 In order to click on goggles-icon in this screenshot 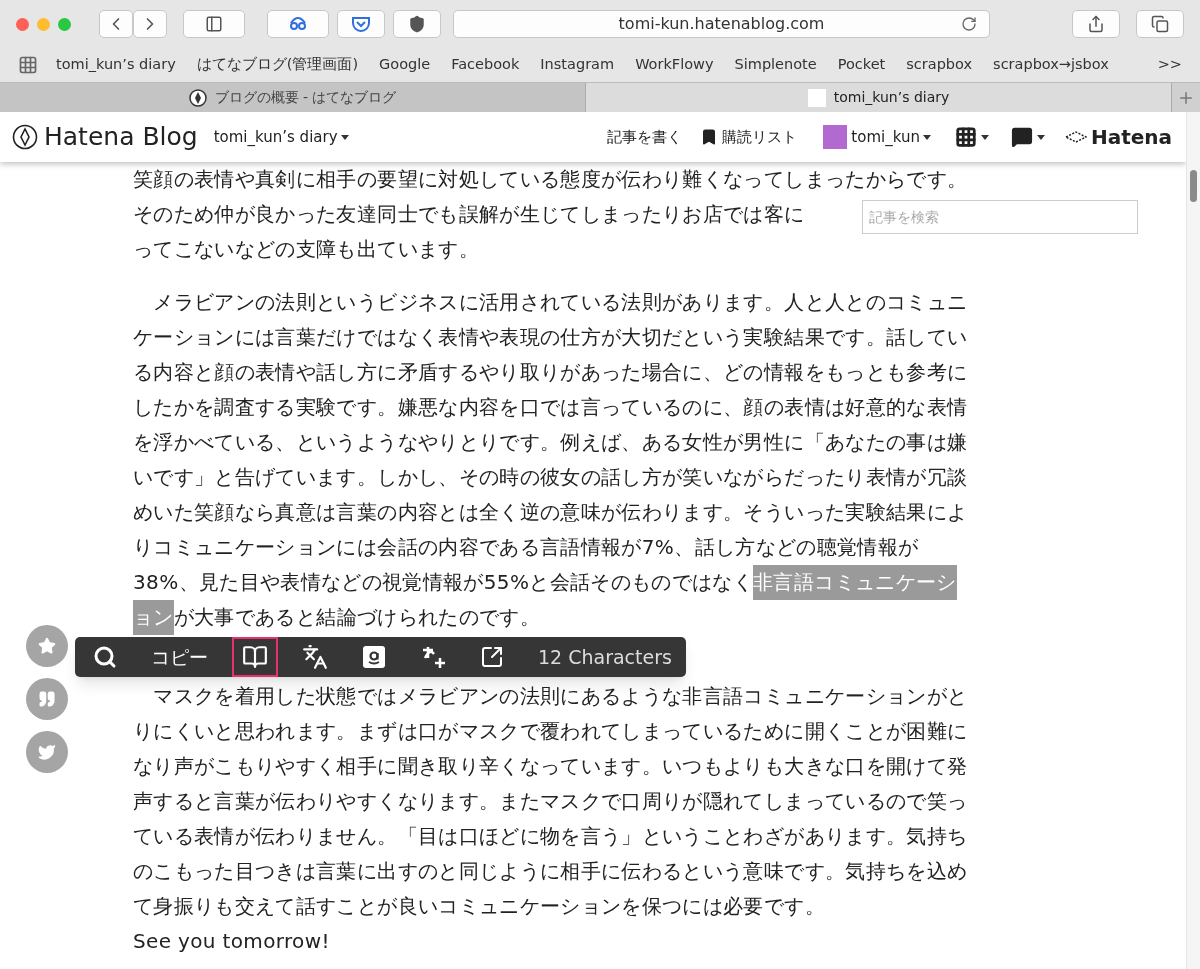, I will do `click(298, 24)`.